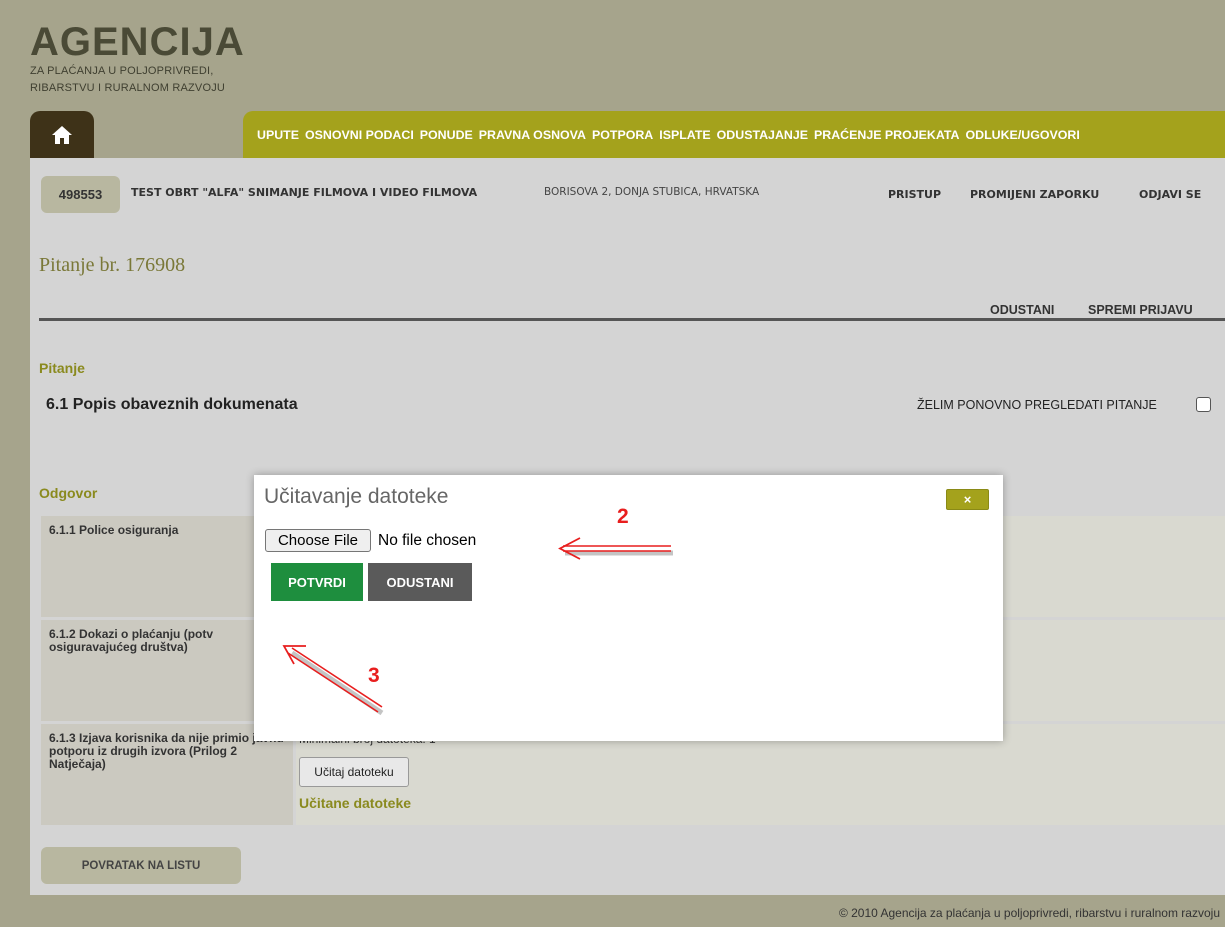 The height and width of the screenshot is (927, 1225). What do you see at coordinates (1022, 310) in the screenshot?
I see `cancel-link: ODUSTANI` at bounding box center [1022, 310].